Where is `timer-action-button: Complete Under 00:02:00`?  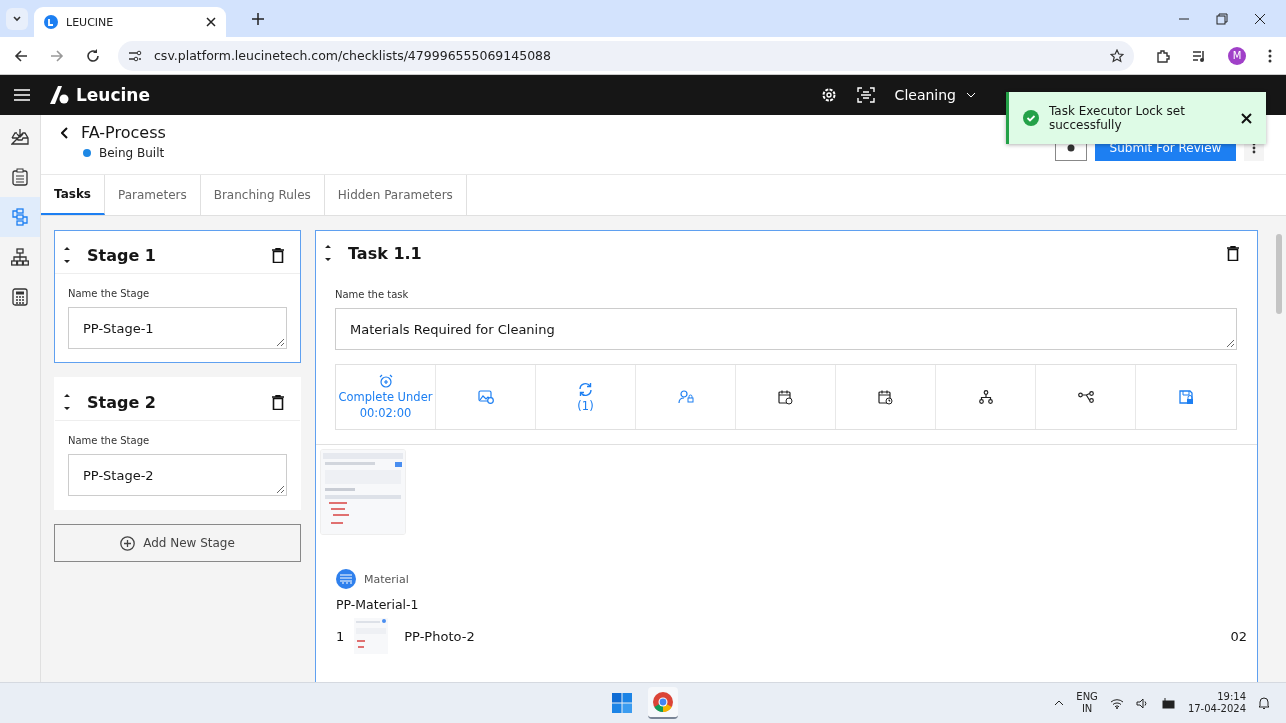
timer-action-button: Complete Under 00:02:00 is located at coordinates (386, 397).